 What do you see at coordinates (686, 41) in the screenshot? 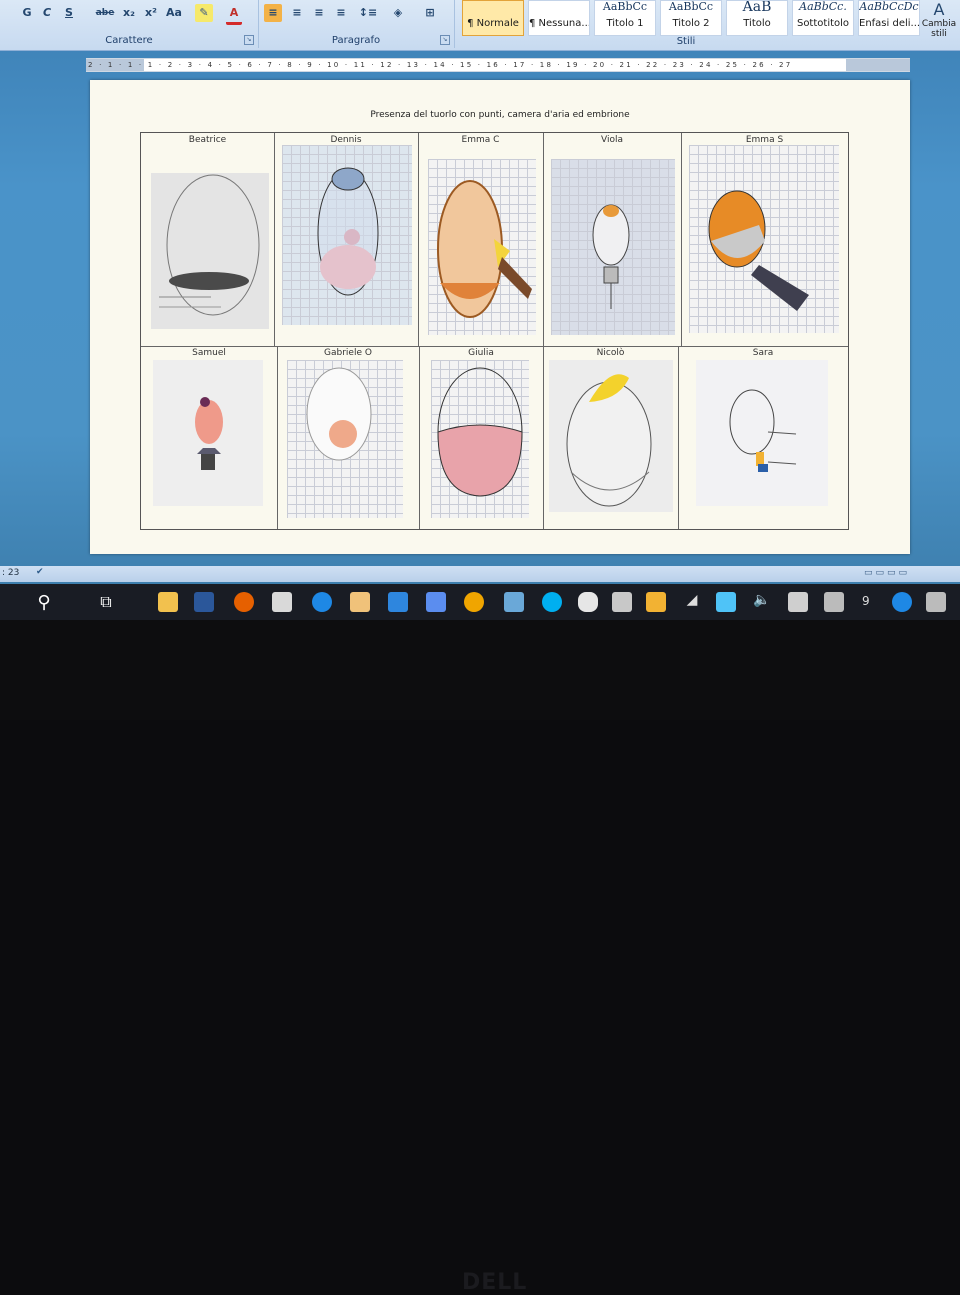
I see `group-label-stili: Stili` at bounding box center [686, 41].